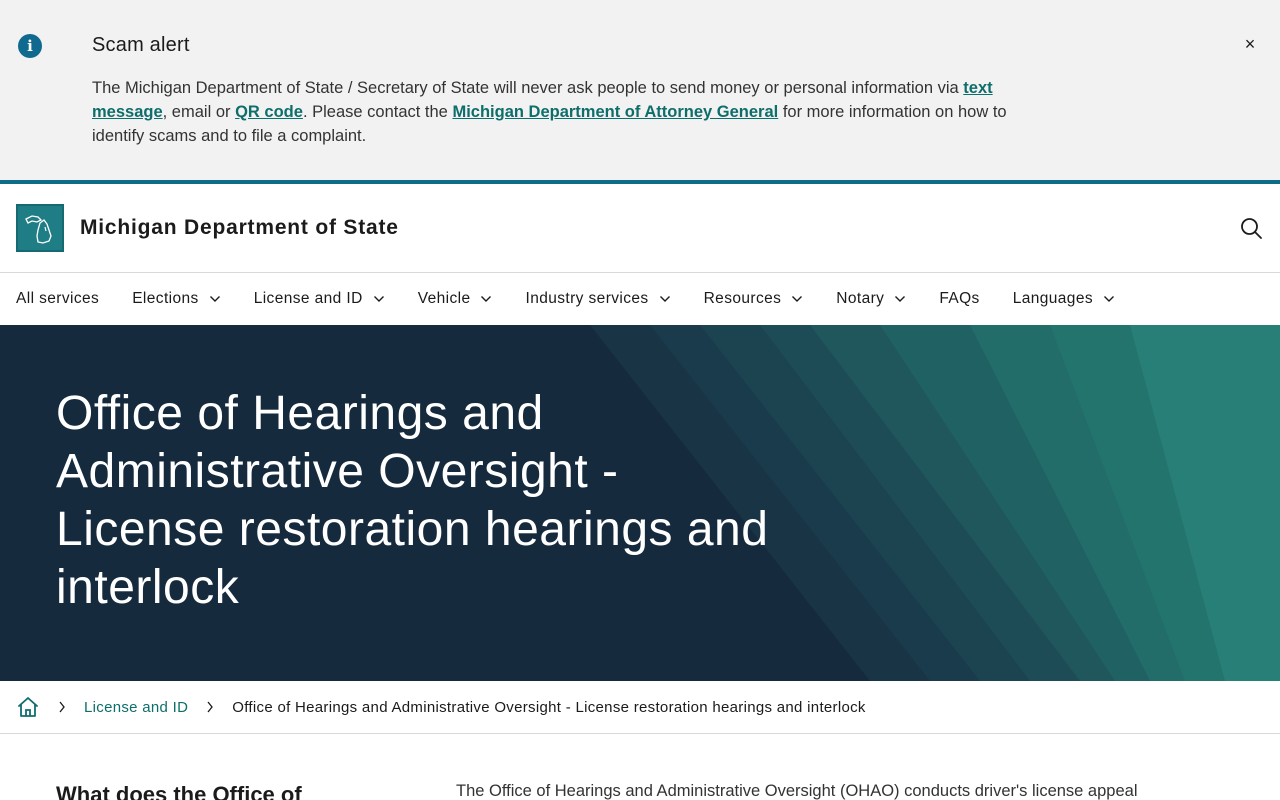  What do you see at coordinates (1252, 229) in the screenshot?
I see `search-icon` at bounding box center [1252, 229].